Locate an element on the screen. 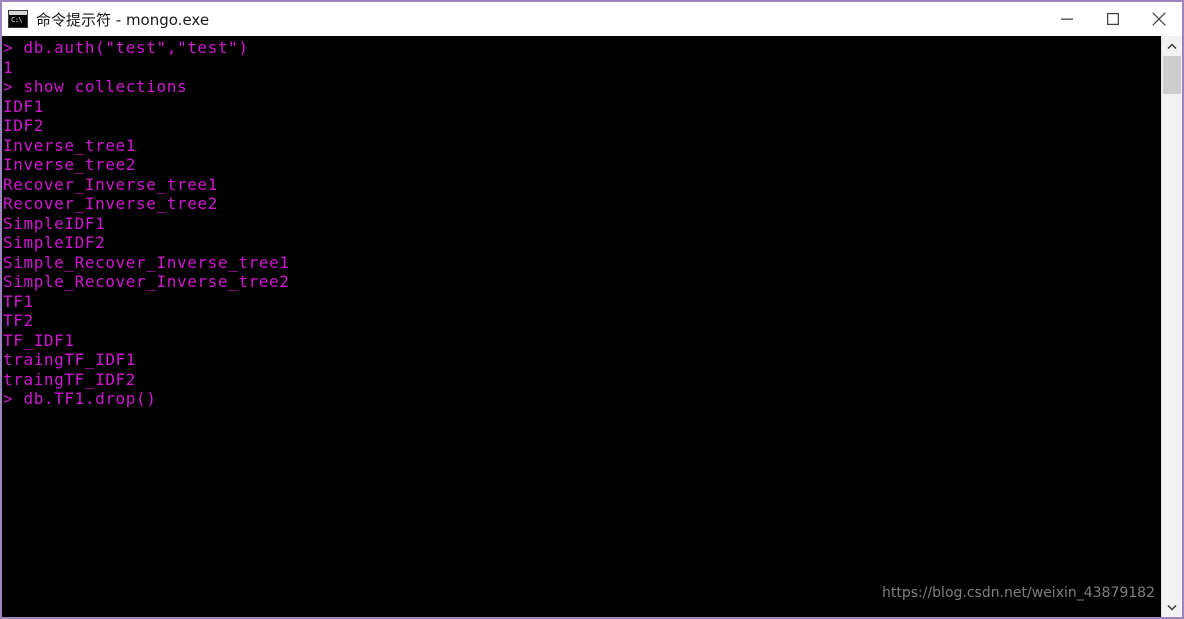 This screenshot has height=619, width=1184. maximize-button is located at coordinates (1113, 19).